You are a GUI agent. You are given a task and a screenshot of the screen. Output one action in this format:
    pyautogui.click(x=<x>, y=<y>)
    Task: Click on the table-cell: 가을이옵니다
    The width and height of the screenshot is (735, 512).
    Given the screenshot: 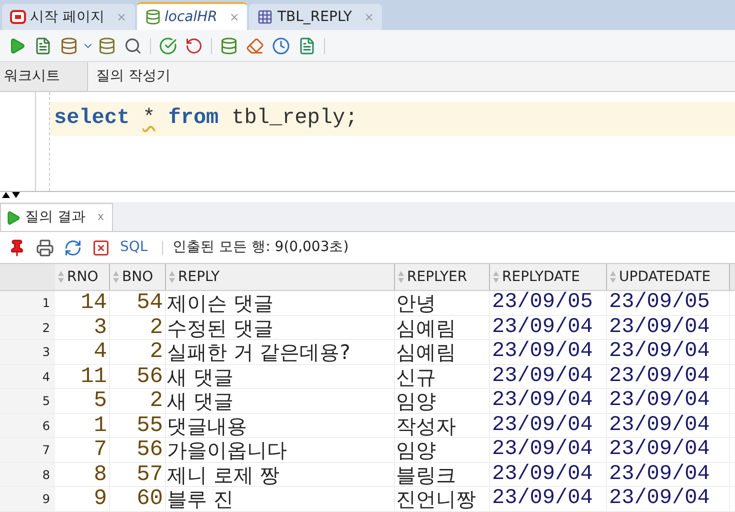 What is the action you would take?
    pyautogui.click(x=280, y=450)
    